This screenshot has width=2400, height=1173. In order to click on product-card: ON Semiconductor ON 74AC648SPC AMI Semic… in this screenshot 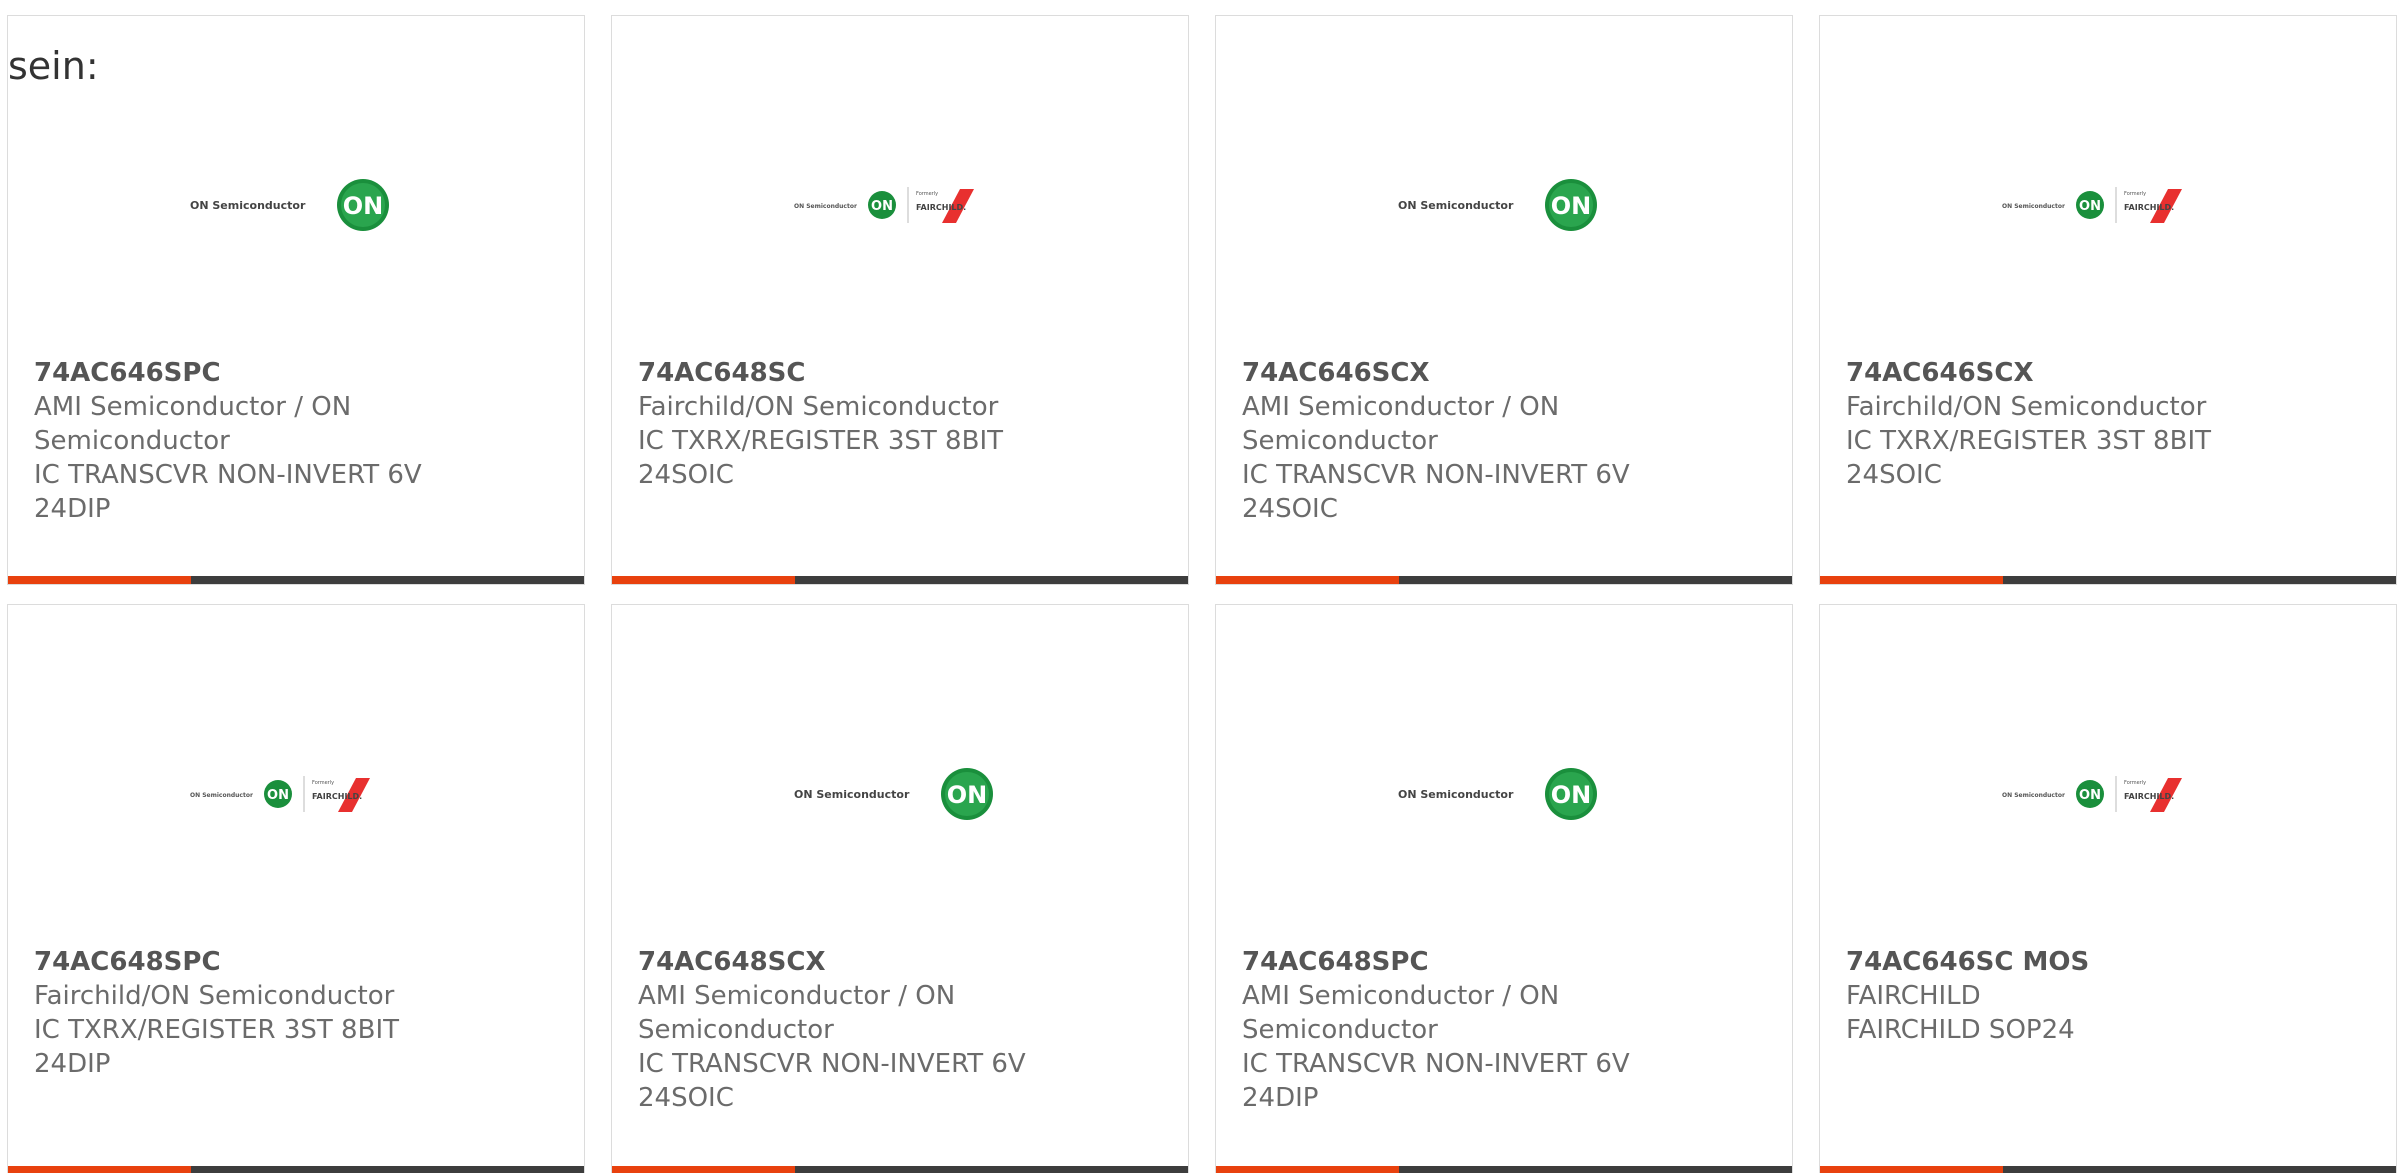, I will do `click(1504, 888)`.